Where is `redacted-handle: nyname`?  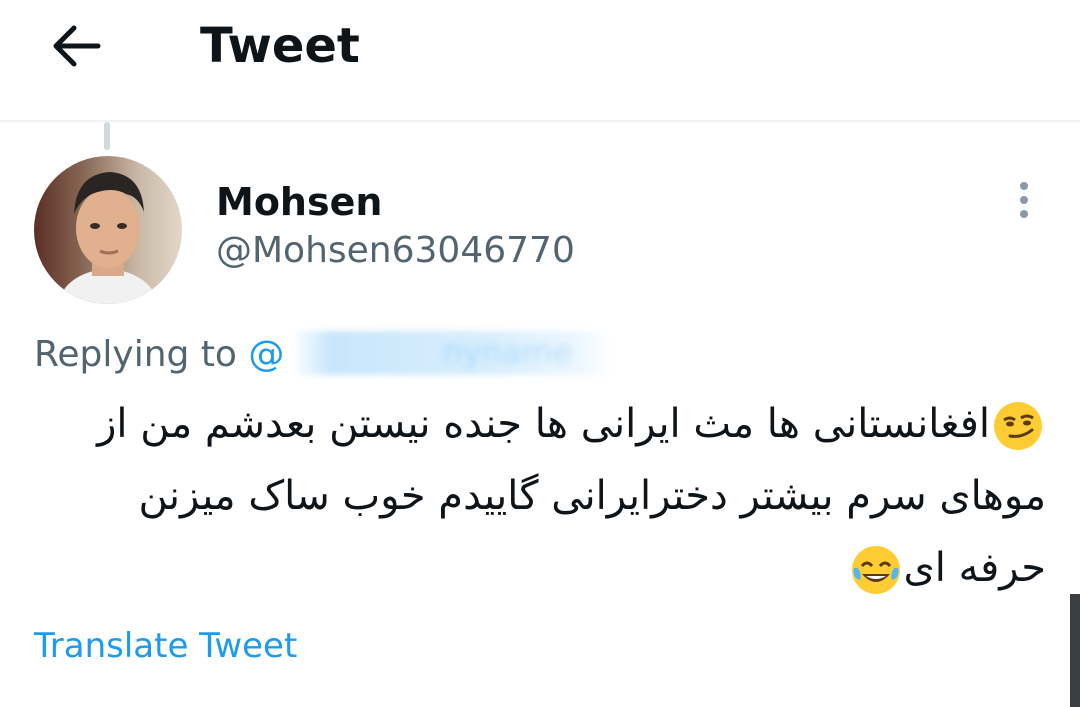 redacted-handle: nyname is located at coordinates (452, 353).